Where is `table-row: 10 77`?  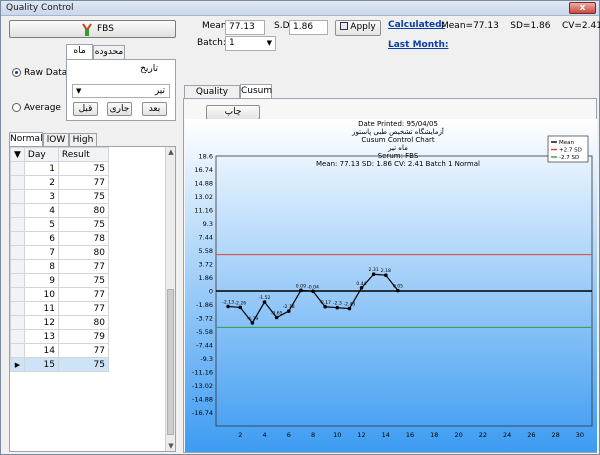 table-row: 10 77 is located at coordinates (59, 294).